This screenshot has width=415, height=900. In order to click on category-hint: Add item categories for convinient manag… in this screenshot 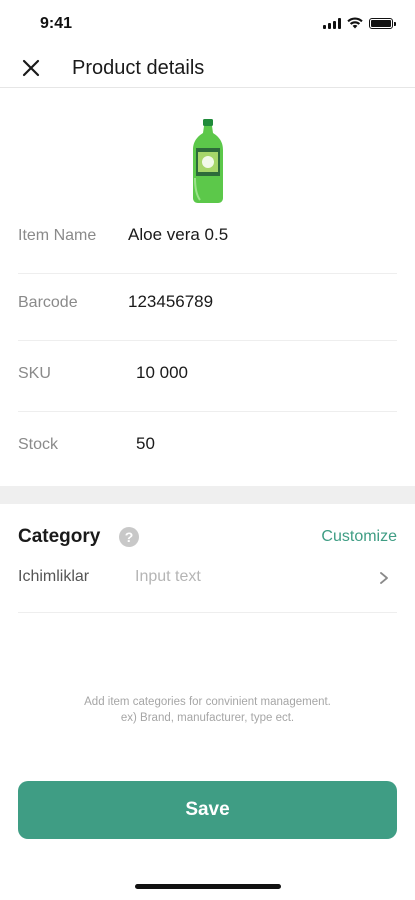, I will do `click(207, 710)`.